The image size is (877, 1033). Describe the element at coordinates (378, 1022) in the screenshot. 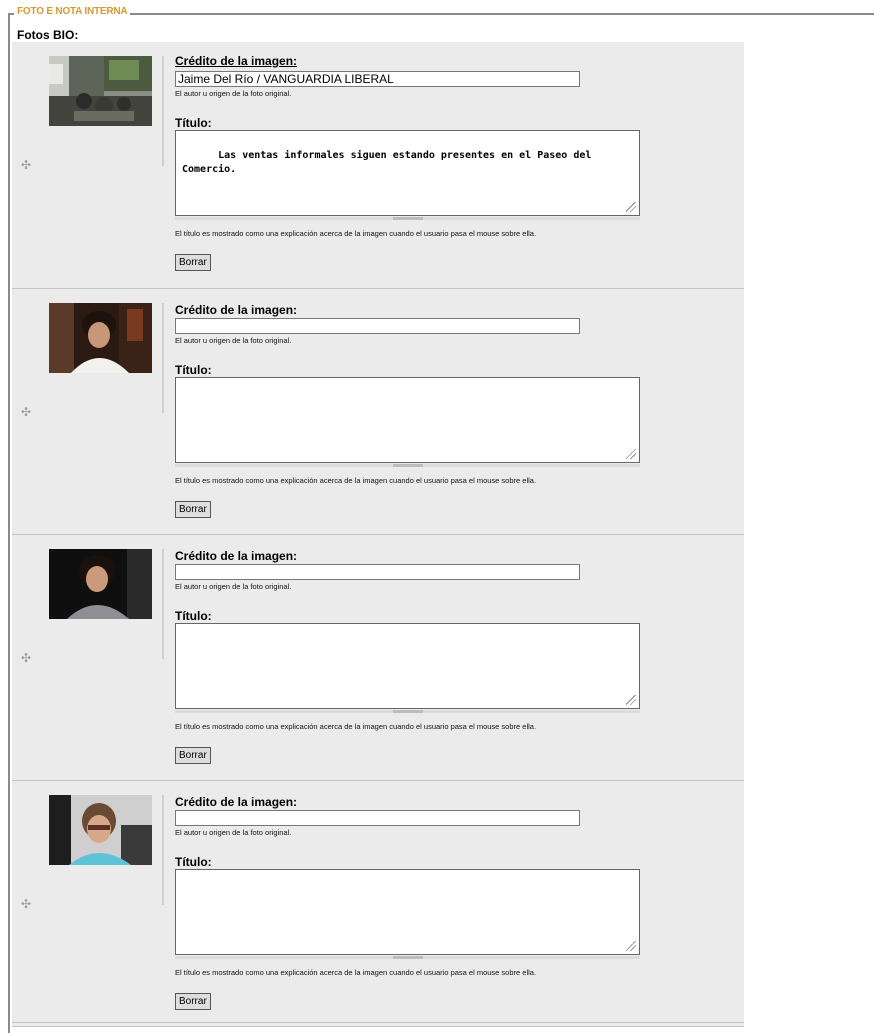

I see `list-bottom-border` at that location.